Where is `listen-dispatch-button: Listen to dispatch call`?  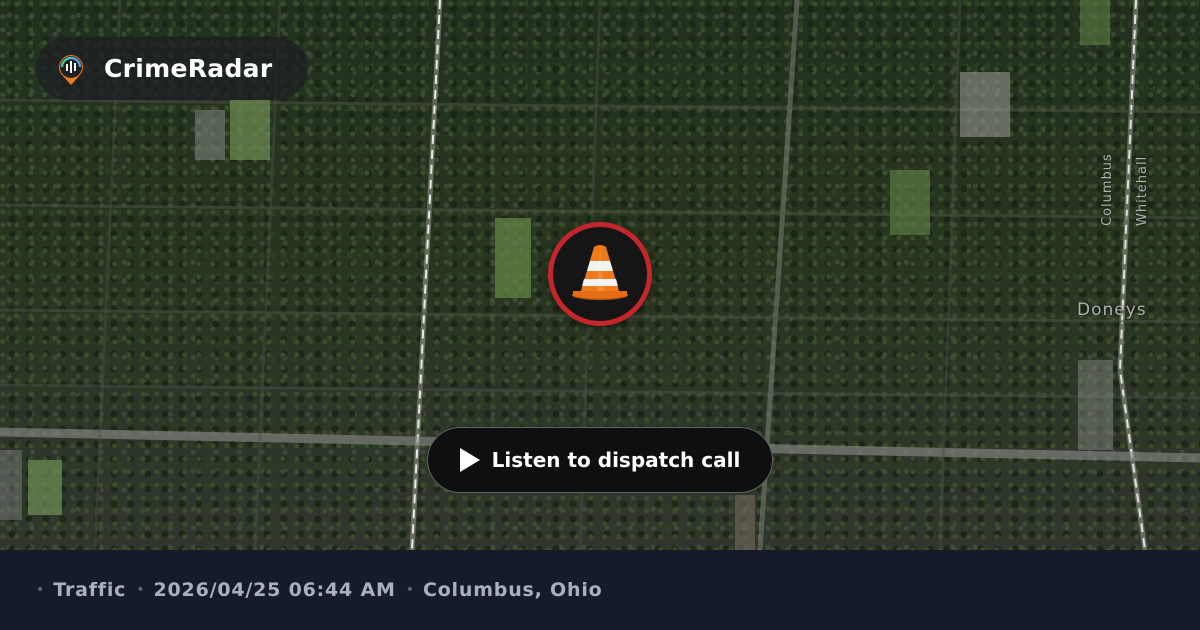
listen-dispatch-button: Listen to dispatch call is located at coordinates (600, 460).